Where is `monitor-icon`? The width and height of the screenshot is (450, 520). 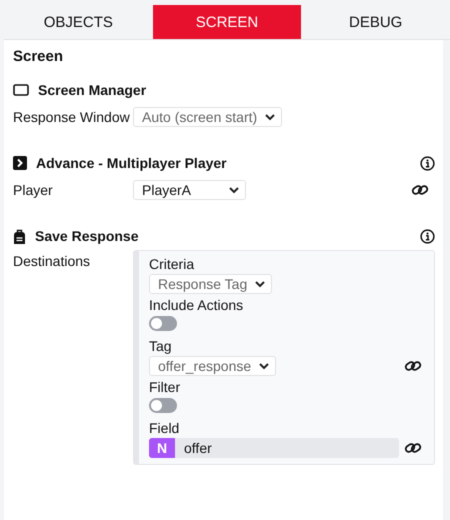
monitor-icon is located at coordinates (21, 90).